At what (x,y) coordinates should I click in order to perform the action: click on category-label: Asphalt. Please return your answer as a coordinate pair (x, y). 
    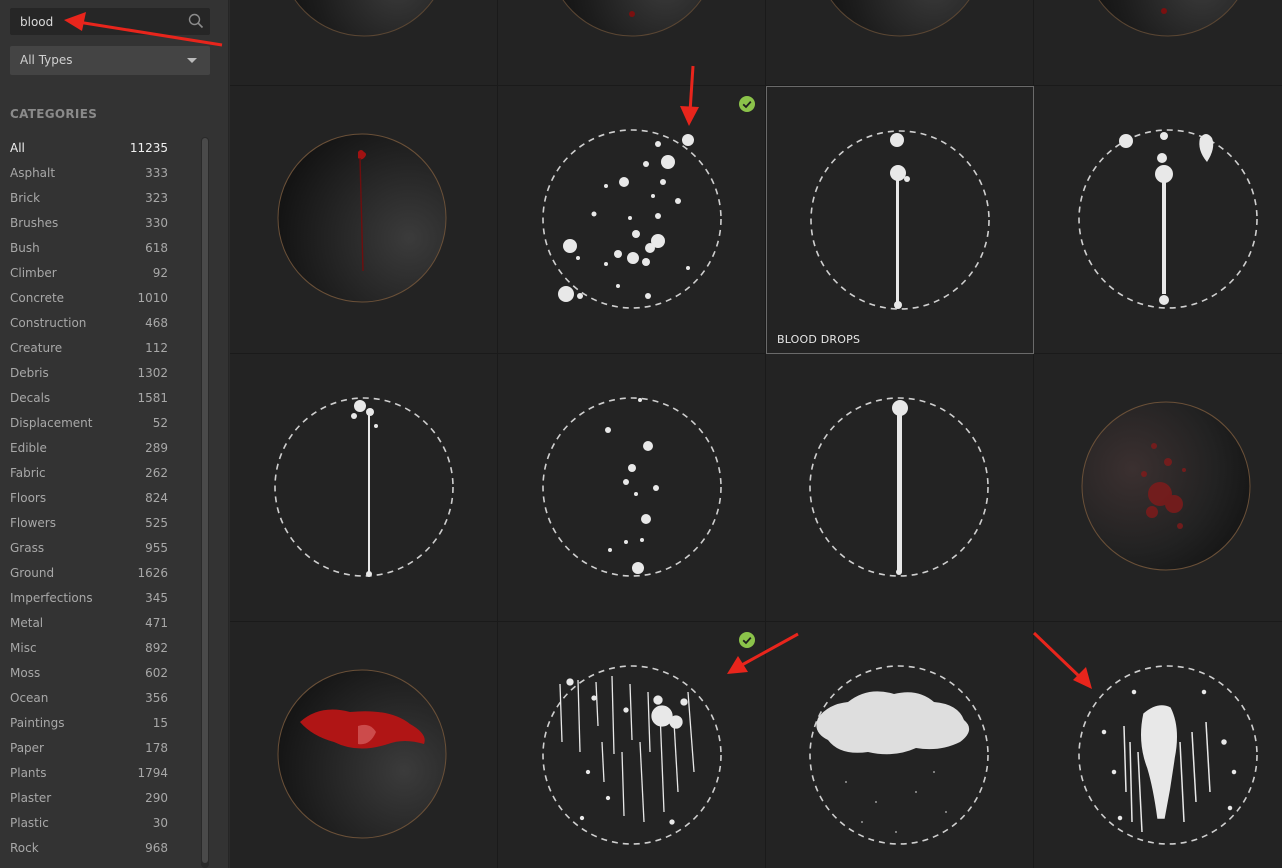
    Looking at the image, I should click on (33, 173).